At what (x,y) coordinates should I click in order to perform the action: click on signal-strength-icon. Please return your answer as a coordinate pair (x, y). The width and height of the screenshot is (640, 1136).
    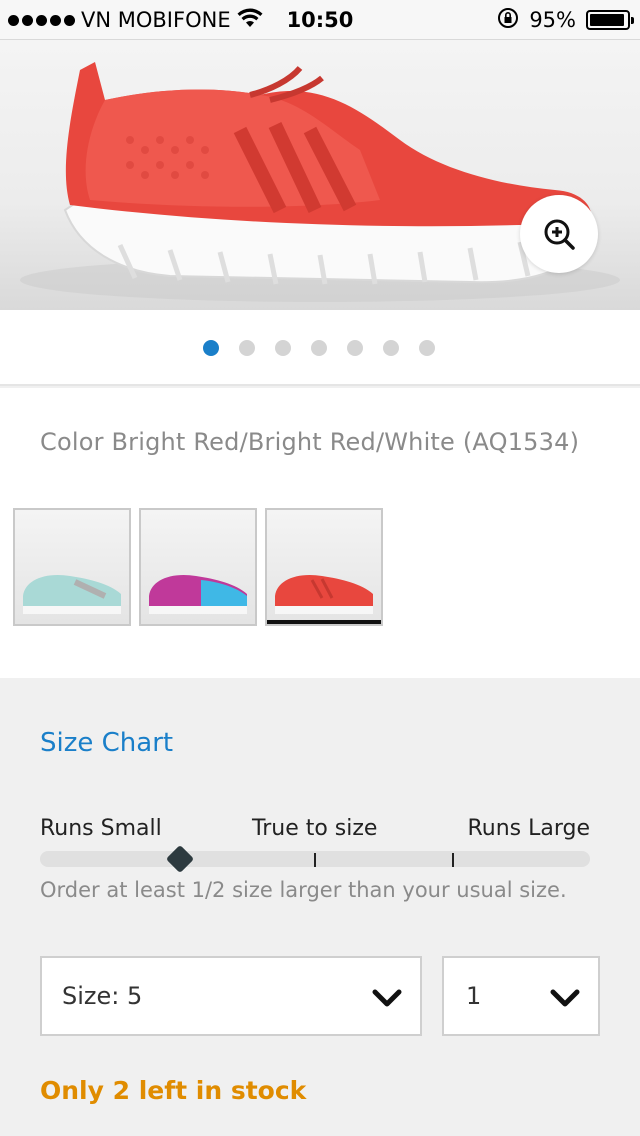
    Looking at the image, I should click on (41, 20).